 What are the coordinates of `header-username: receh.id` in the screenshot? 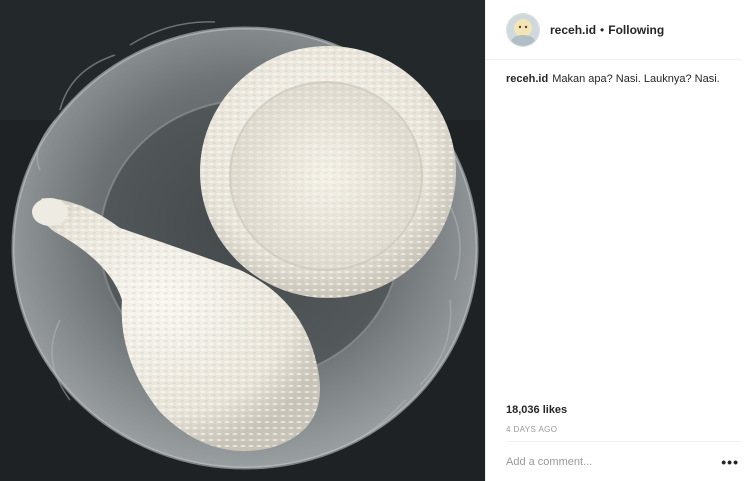 It's located at (573, 30).